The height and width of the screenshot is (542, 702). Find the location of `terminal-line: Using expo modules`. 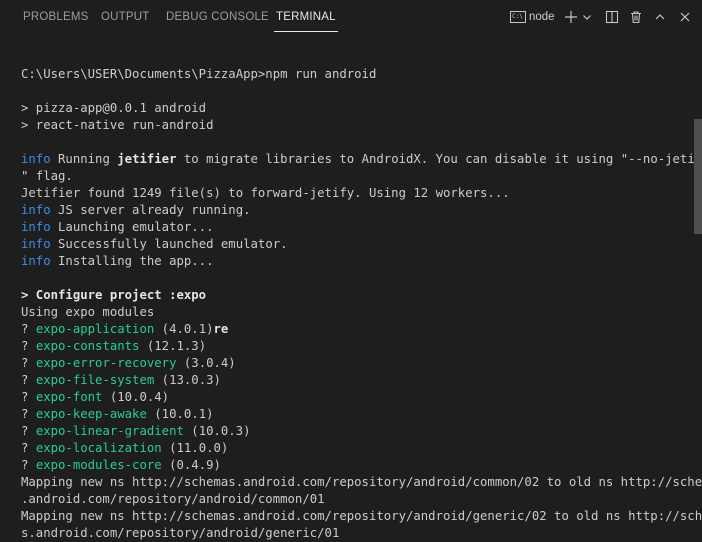

terminal-line: Using expo modules is located at coordinates (354, 312).